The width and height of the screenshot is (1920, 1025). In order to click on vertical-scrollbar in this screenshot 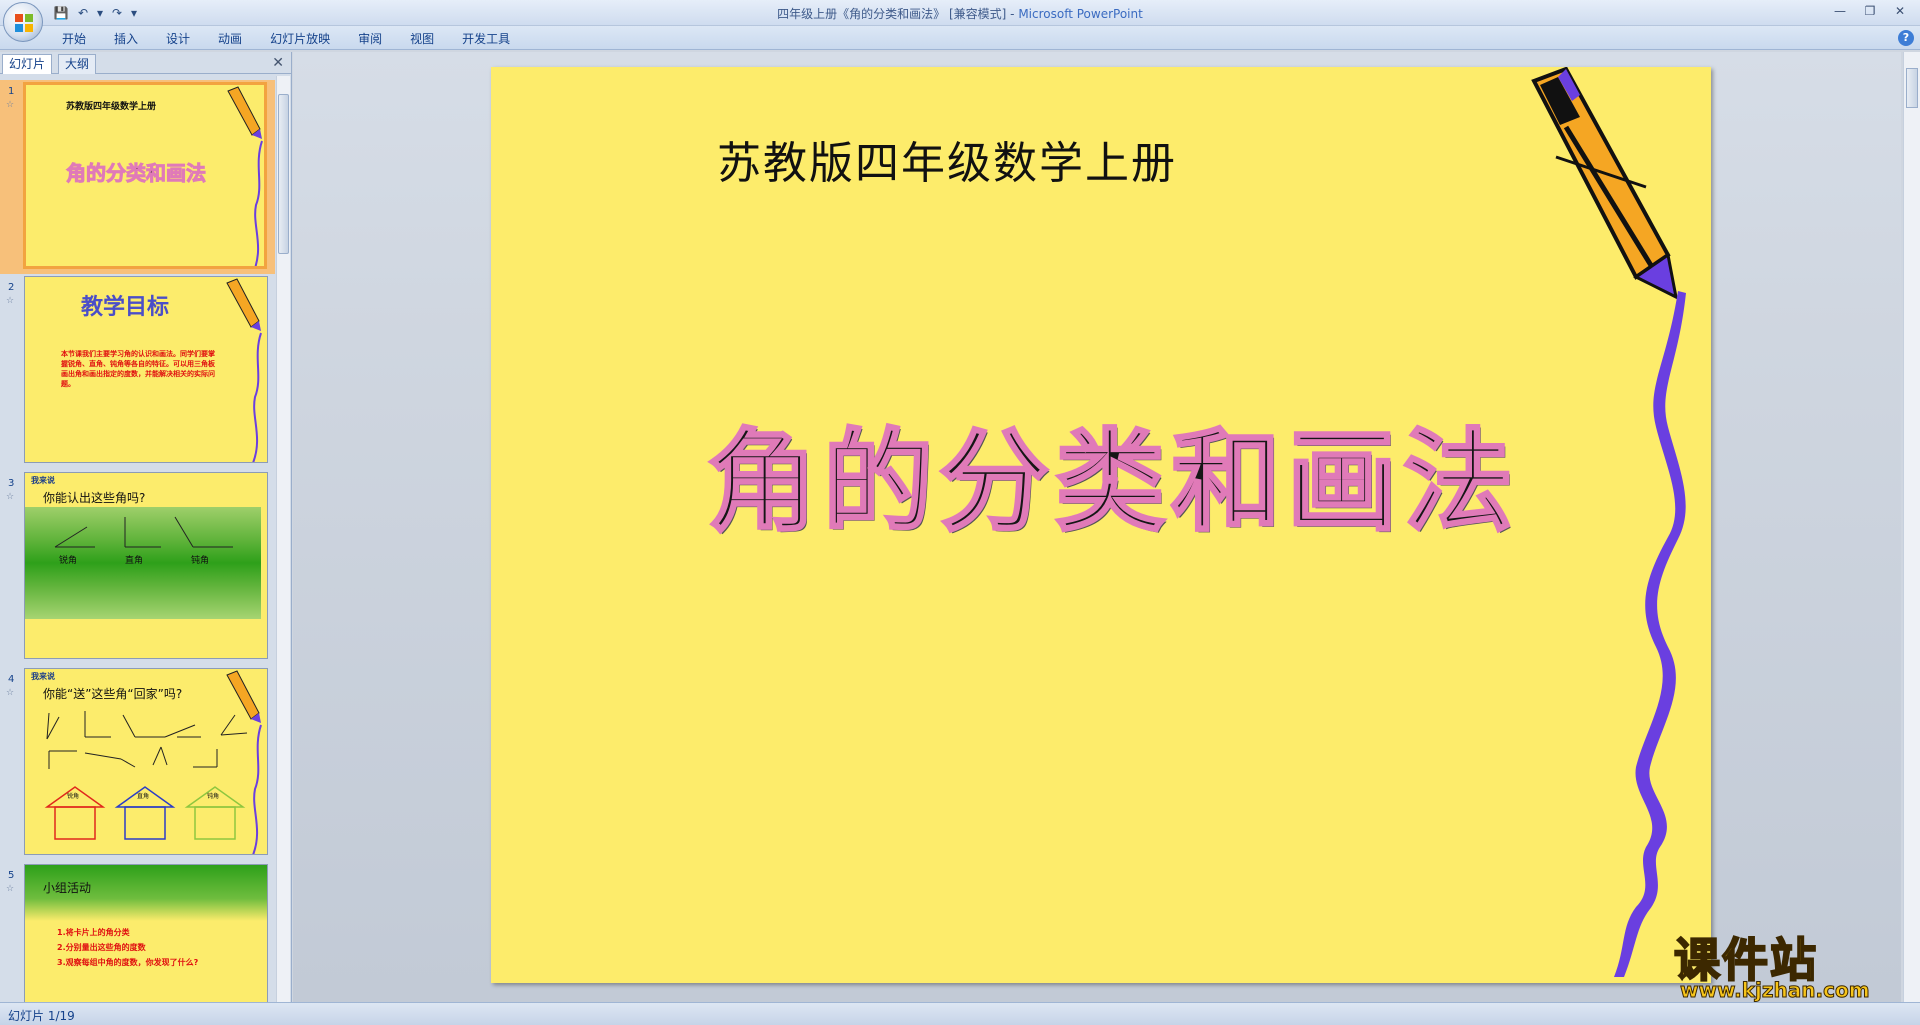, I will do `click(1911, 527)`.